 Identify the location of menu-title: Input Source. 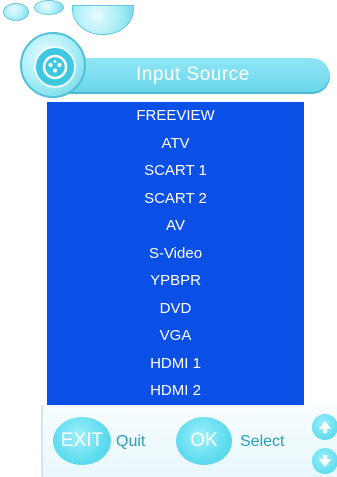
(193, 74).